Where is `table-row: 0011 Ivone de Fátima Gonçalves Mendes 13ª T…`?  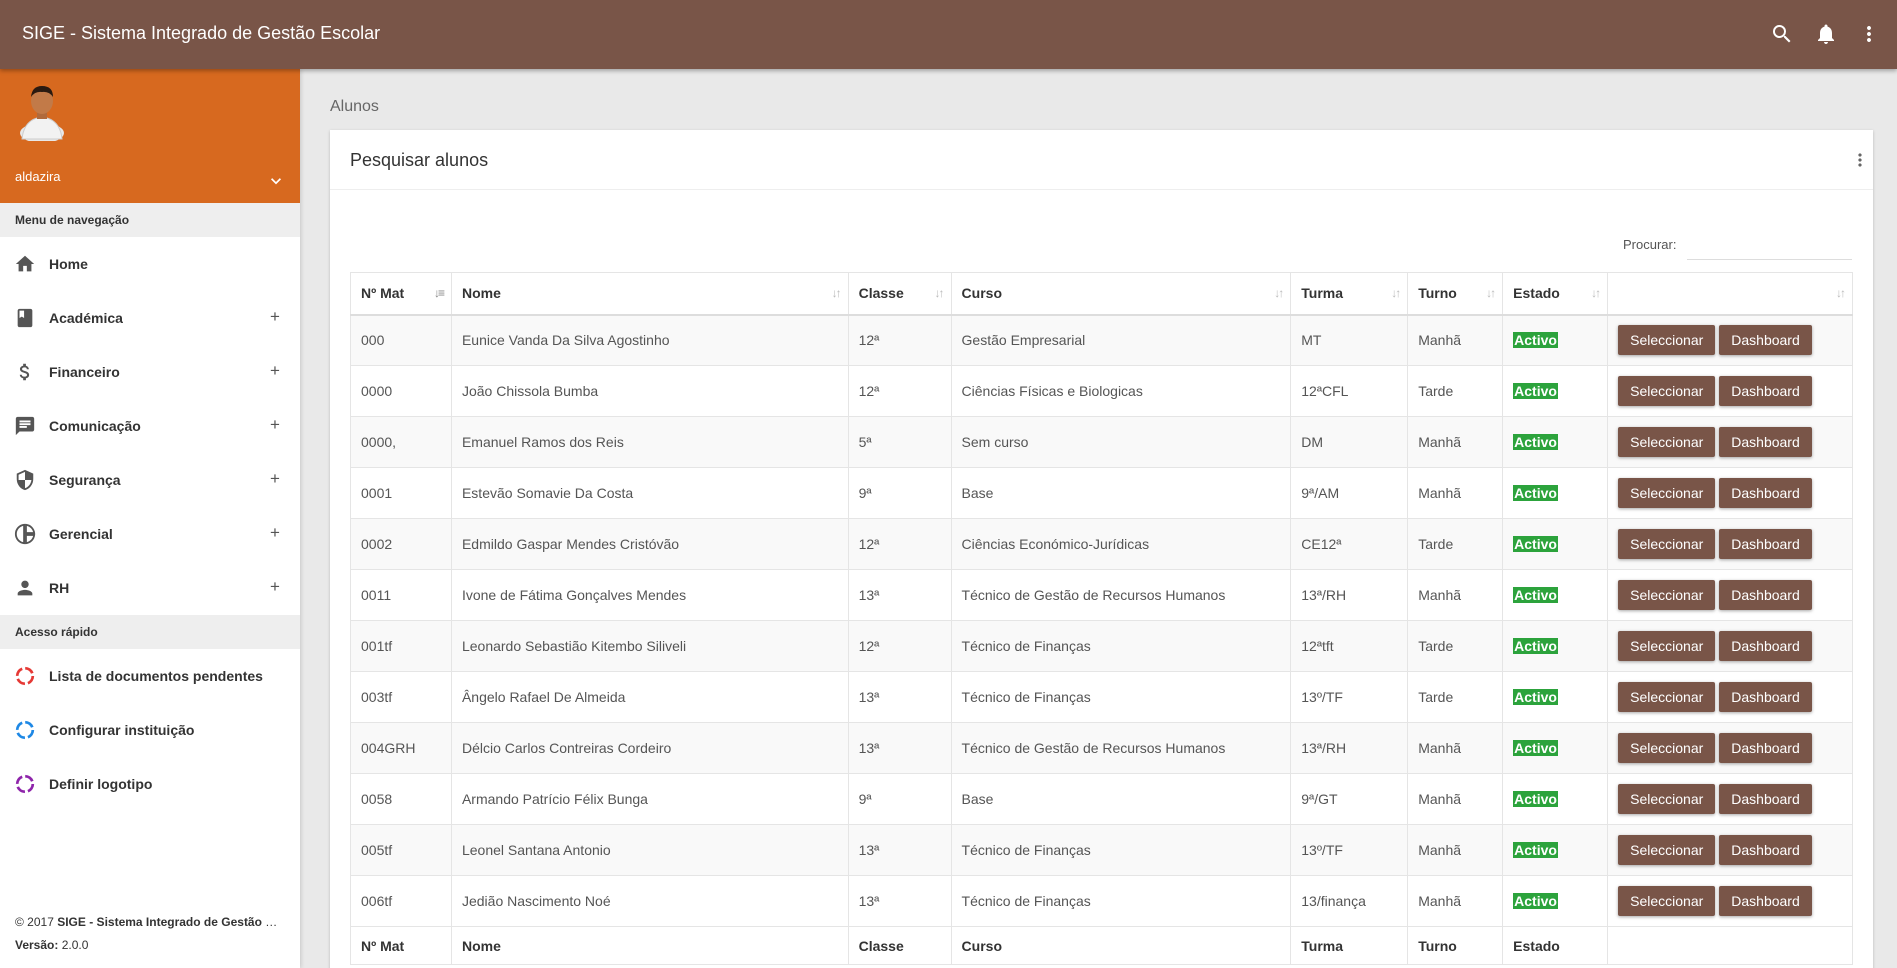 table-row: 0011 Ivone de Fátima Gonçalves Mendes 13ª T… is located at coordinates (1101, 595).